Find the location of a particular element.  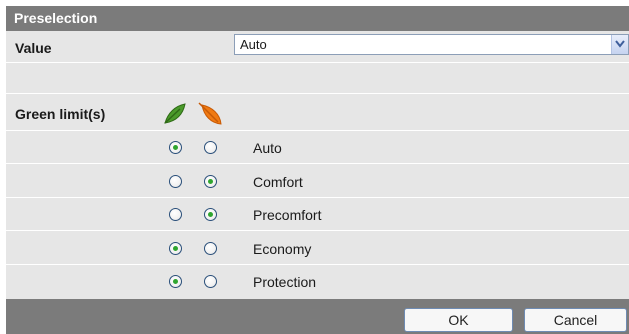

option-row-protection: Protection is located at coordinates (317, 282).